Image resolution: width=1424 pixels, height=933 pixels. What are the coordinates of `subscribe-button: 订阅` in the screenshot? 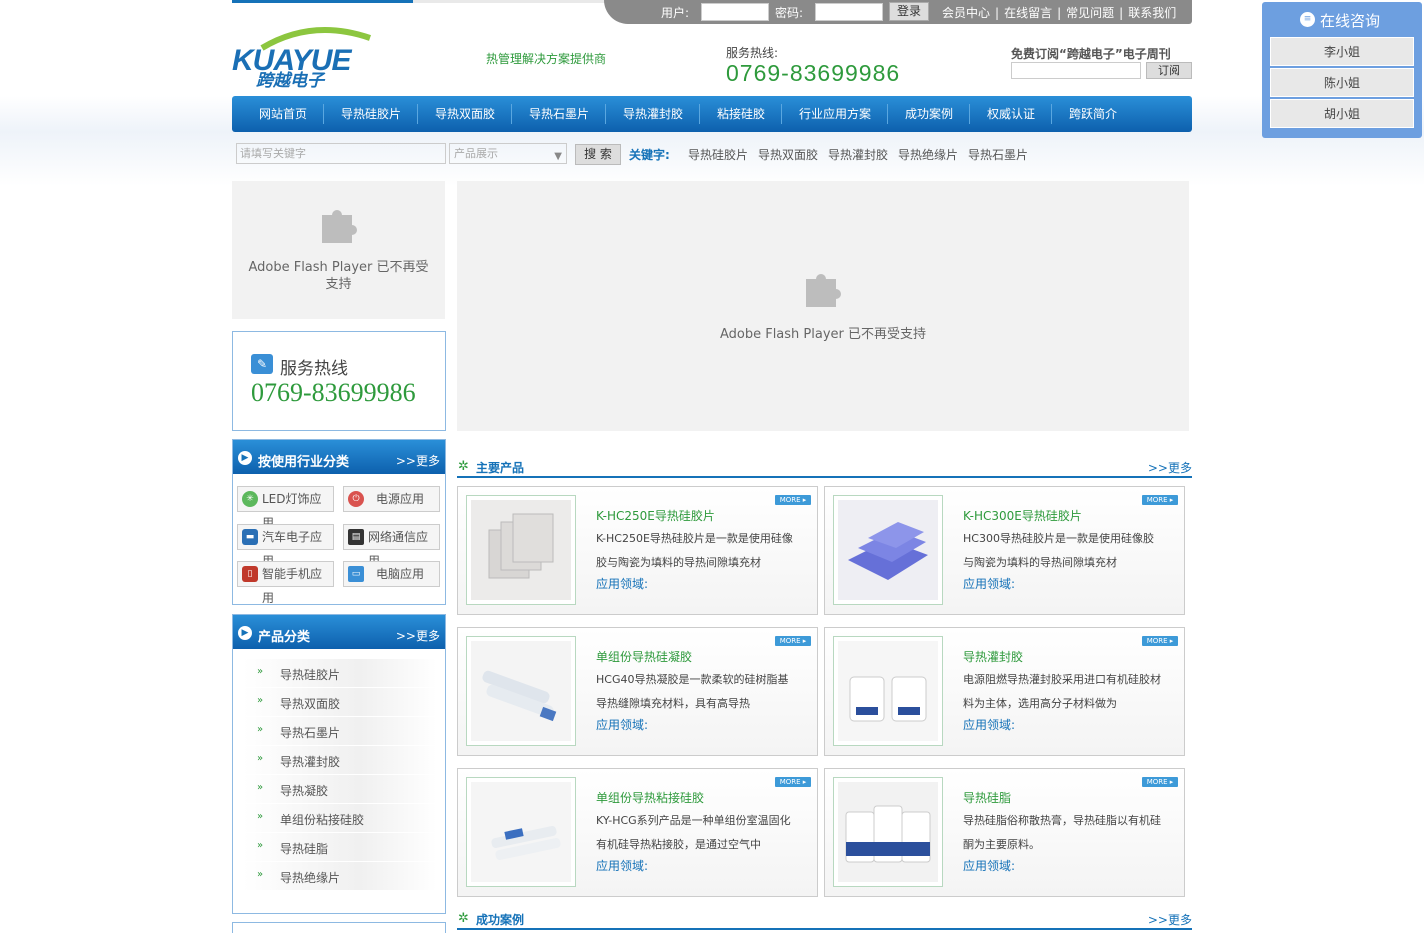 It's located at (1169, 70).